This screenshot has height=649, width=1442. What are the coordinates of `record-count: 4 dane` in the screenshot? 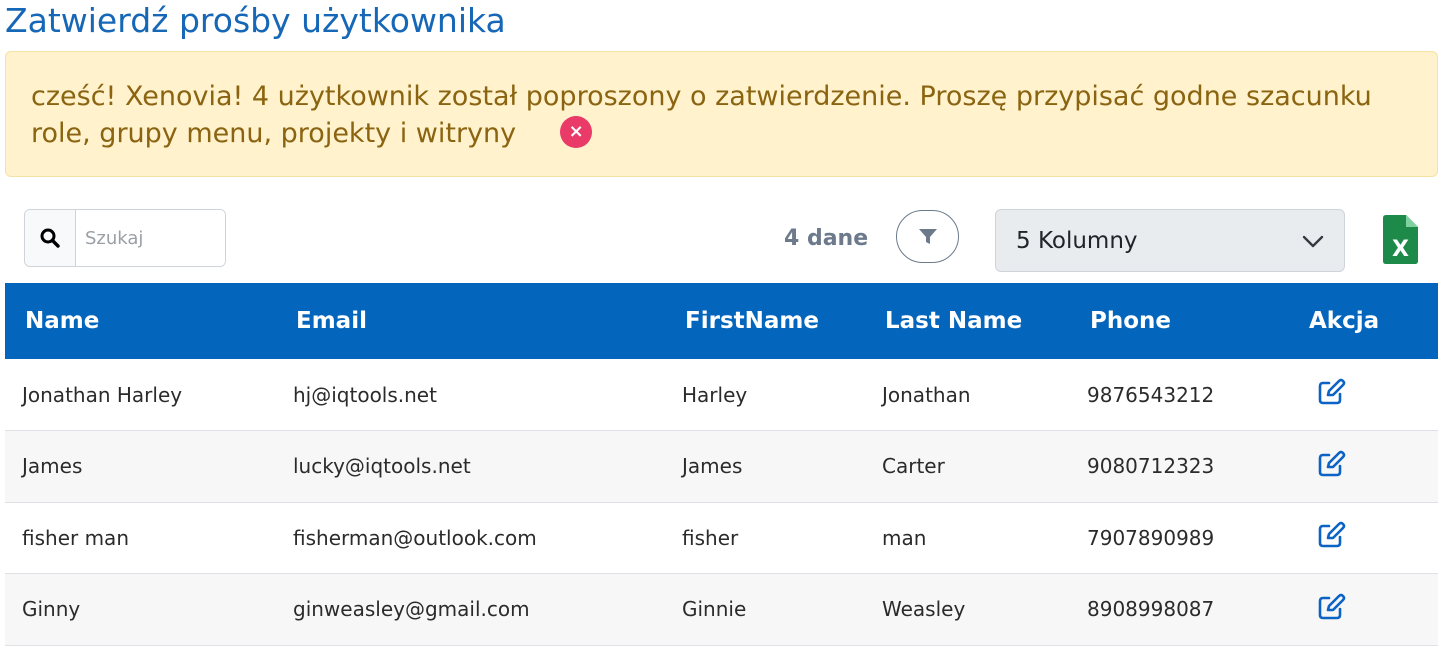 It's located at (826, 238).